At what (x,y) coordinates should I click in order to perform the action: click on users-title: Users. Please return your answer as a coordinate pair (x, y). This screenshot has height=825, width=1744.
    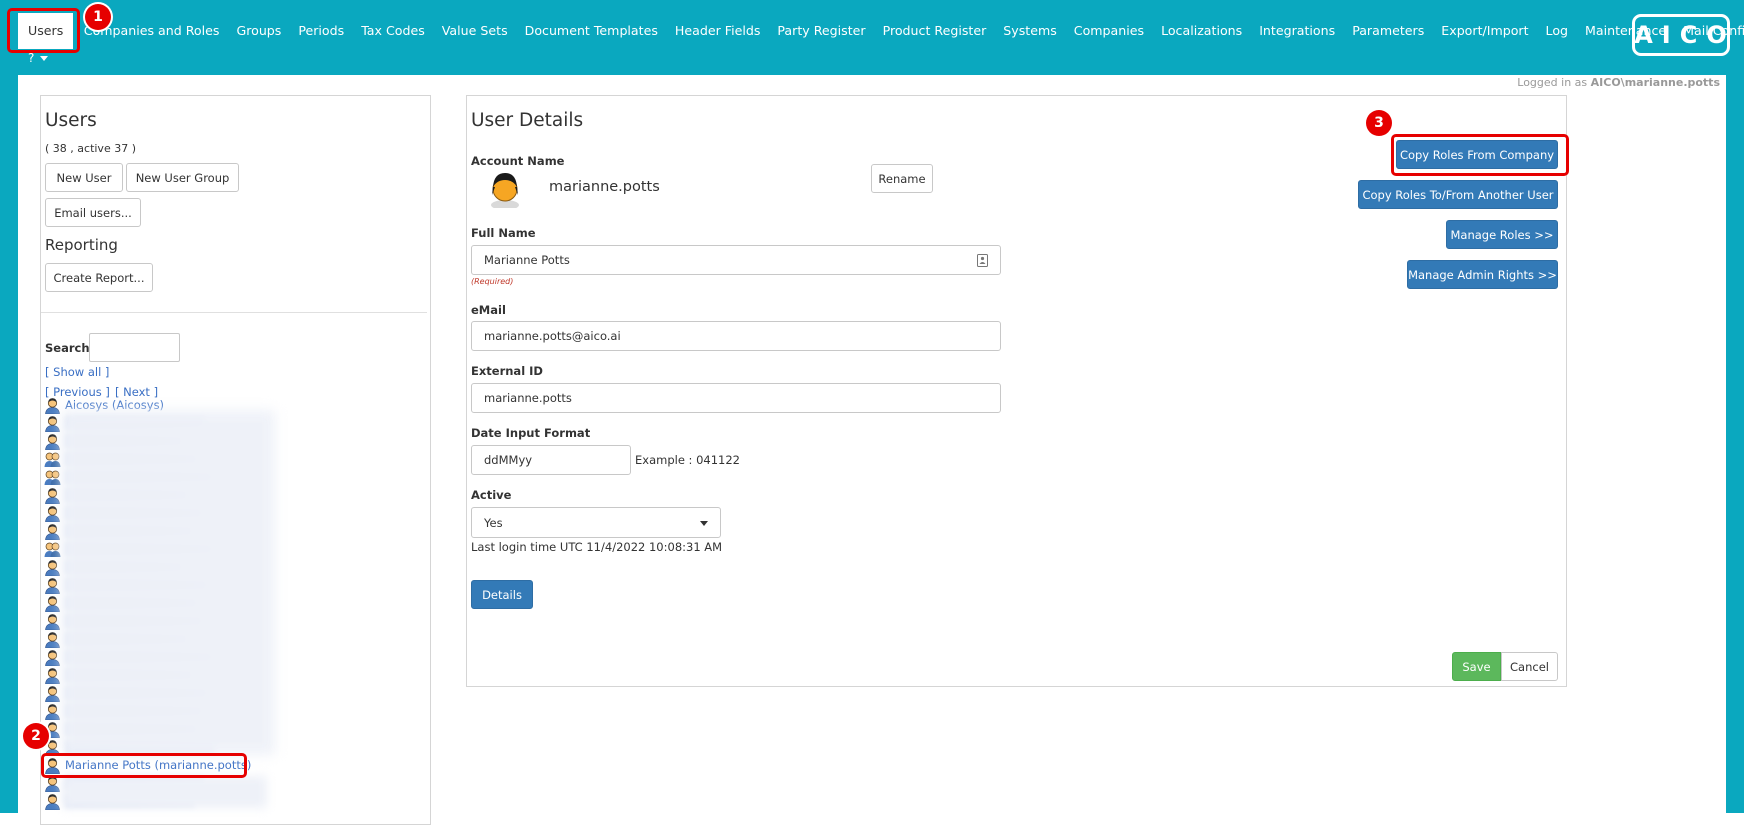
    Looking at the image, I should click on (71, 120).